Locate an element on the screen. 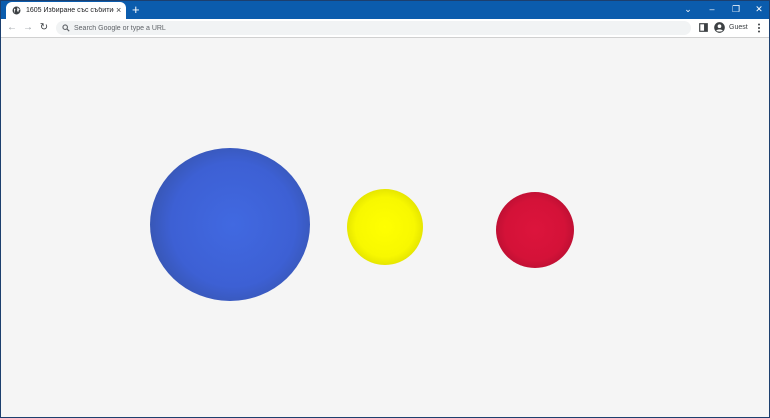 Image resolution: width=770 pixels, height=418 pixels. minimize-button: – is located at coordinates (712, 9).